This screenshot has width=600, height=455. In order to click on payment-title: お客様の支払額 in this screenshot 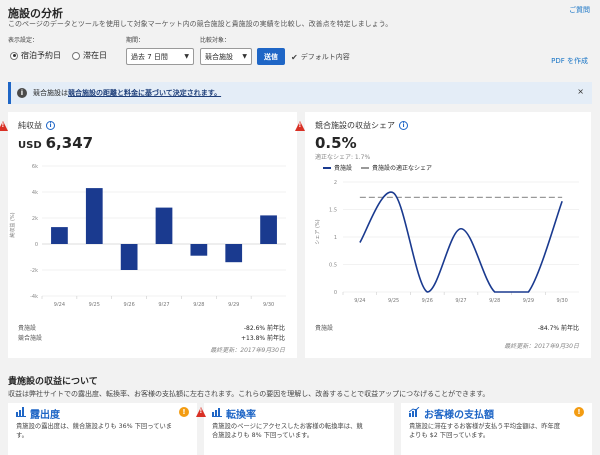, I will do `click(459, 415)`.